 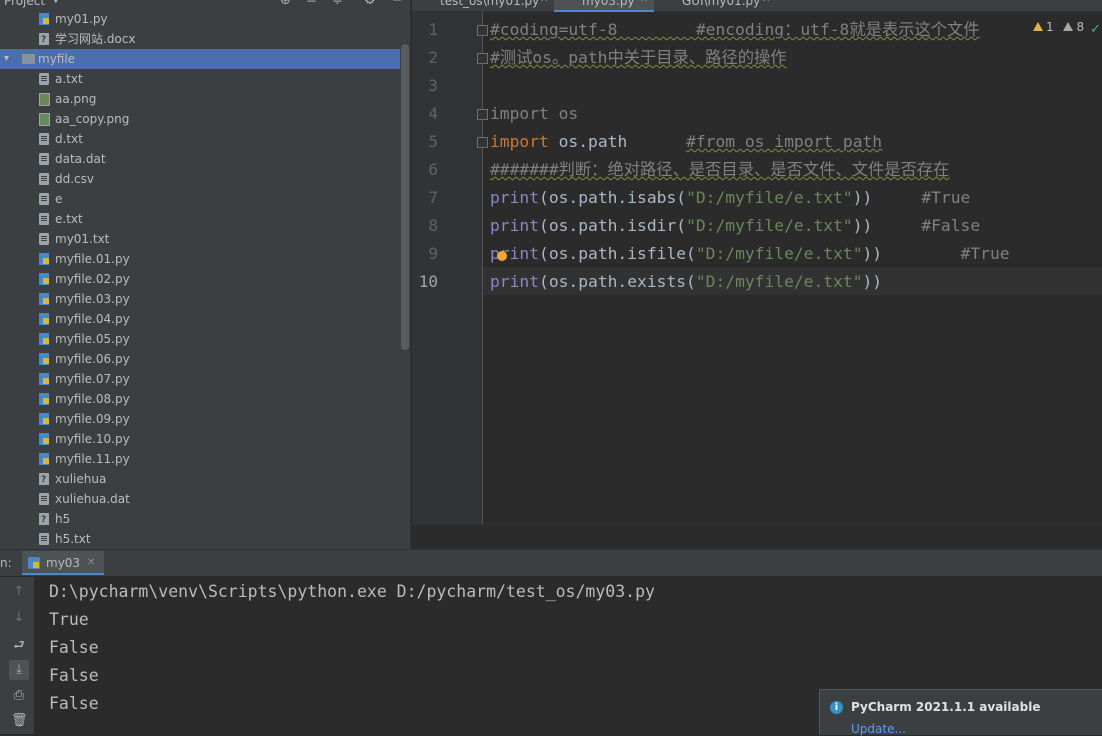 What do you see at coordinates (19, 647) in the screenshot?
I see `soft-wrap-icon: ⮐` at bounding box center [19, 647].